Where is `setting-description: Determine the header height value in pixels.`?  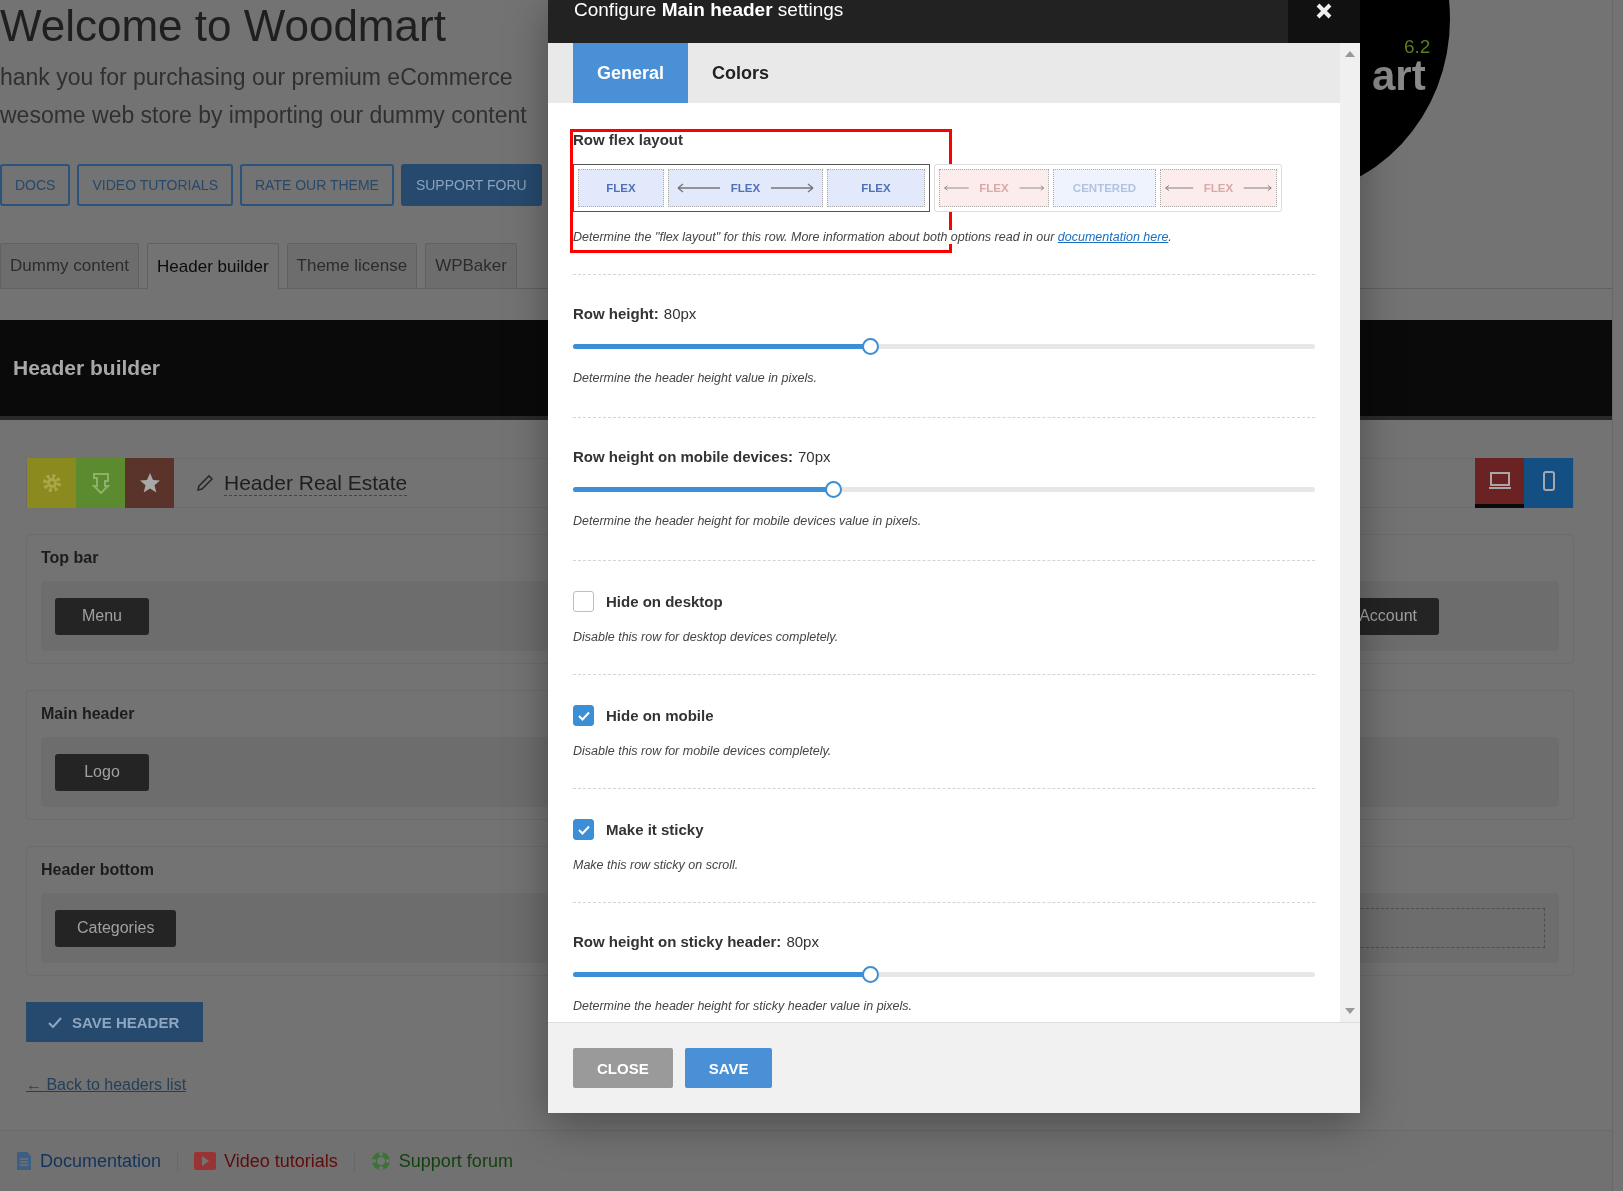 setting-description: Determine the header height value in pixels. is located at coordinates (695, 378).